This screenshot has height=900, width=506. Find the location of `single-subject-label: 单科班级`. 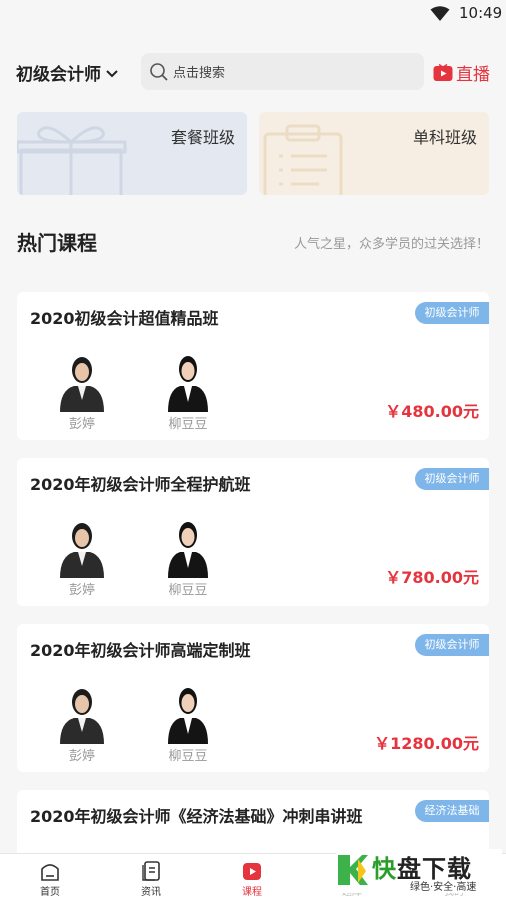

single-subject-label: 单科班级 is located at coordinates (444, 137).